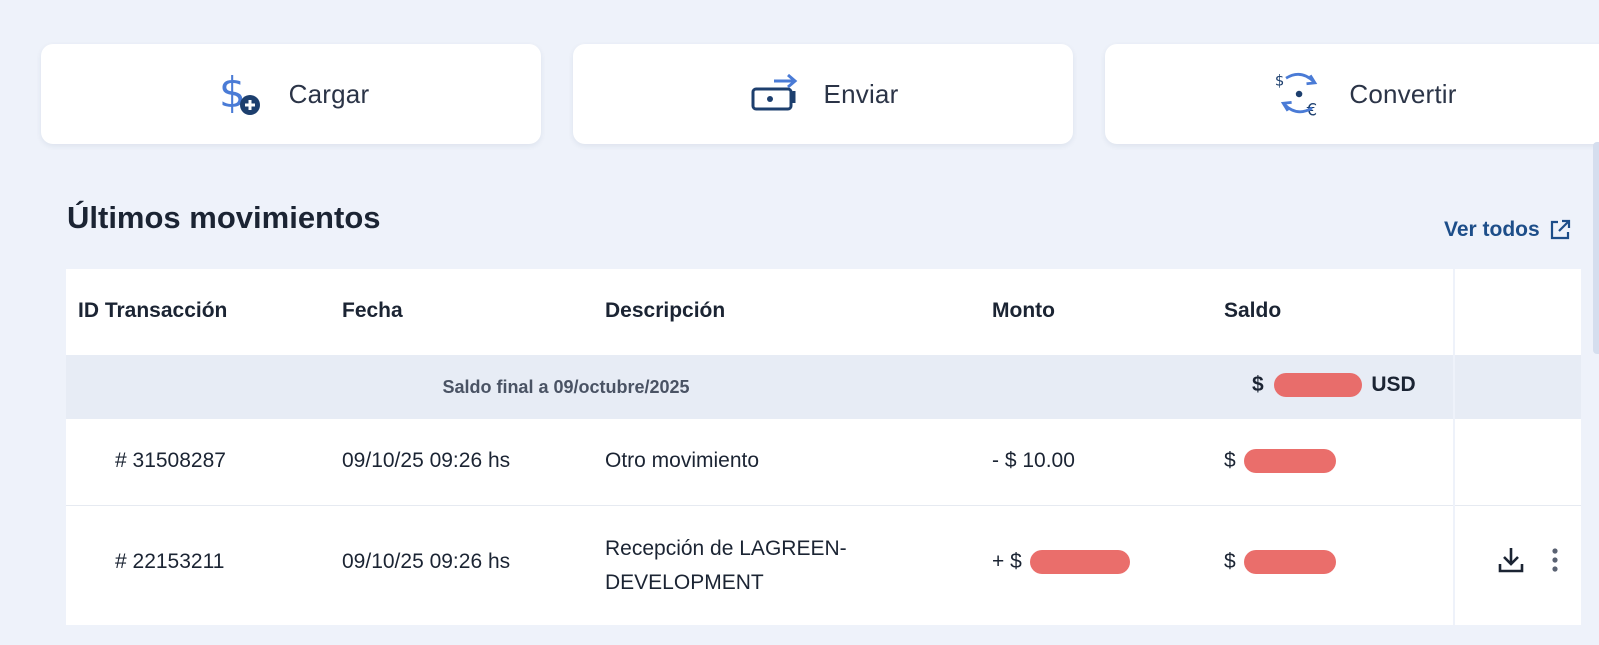 The image size is (1599, 645). I want to click on summary-text: Saldo final a 09/octubre/2025, so click(566, 387).